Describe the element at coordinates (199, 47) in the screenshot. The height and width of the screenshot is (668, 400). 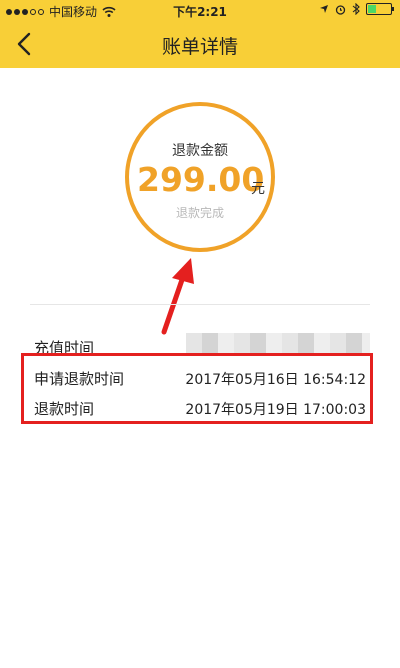
I see `page-title: 账单详情` at that location.